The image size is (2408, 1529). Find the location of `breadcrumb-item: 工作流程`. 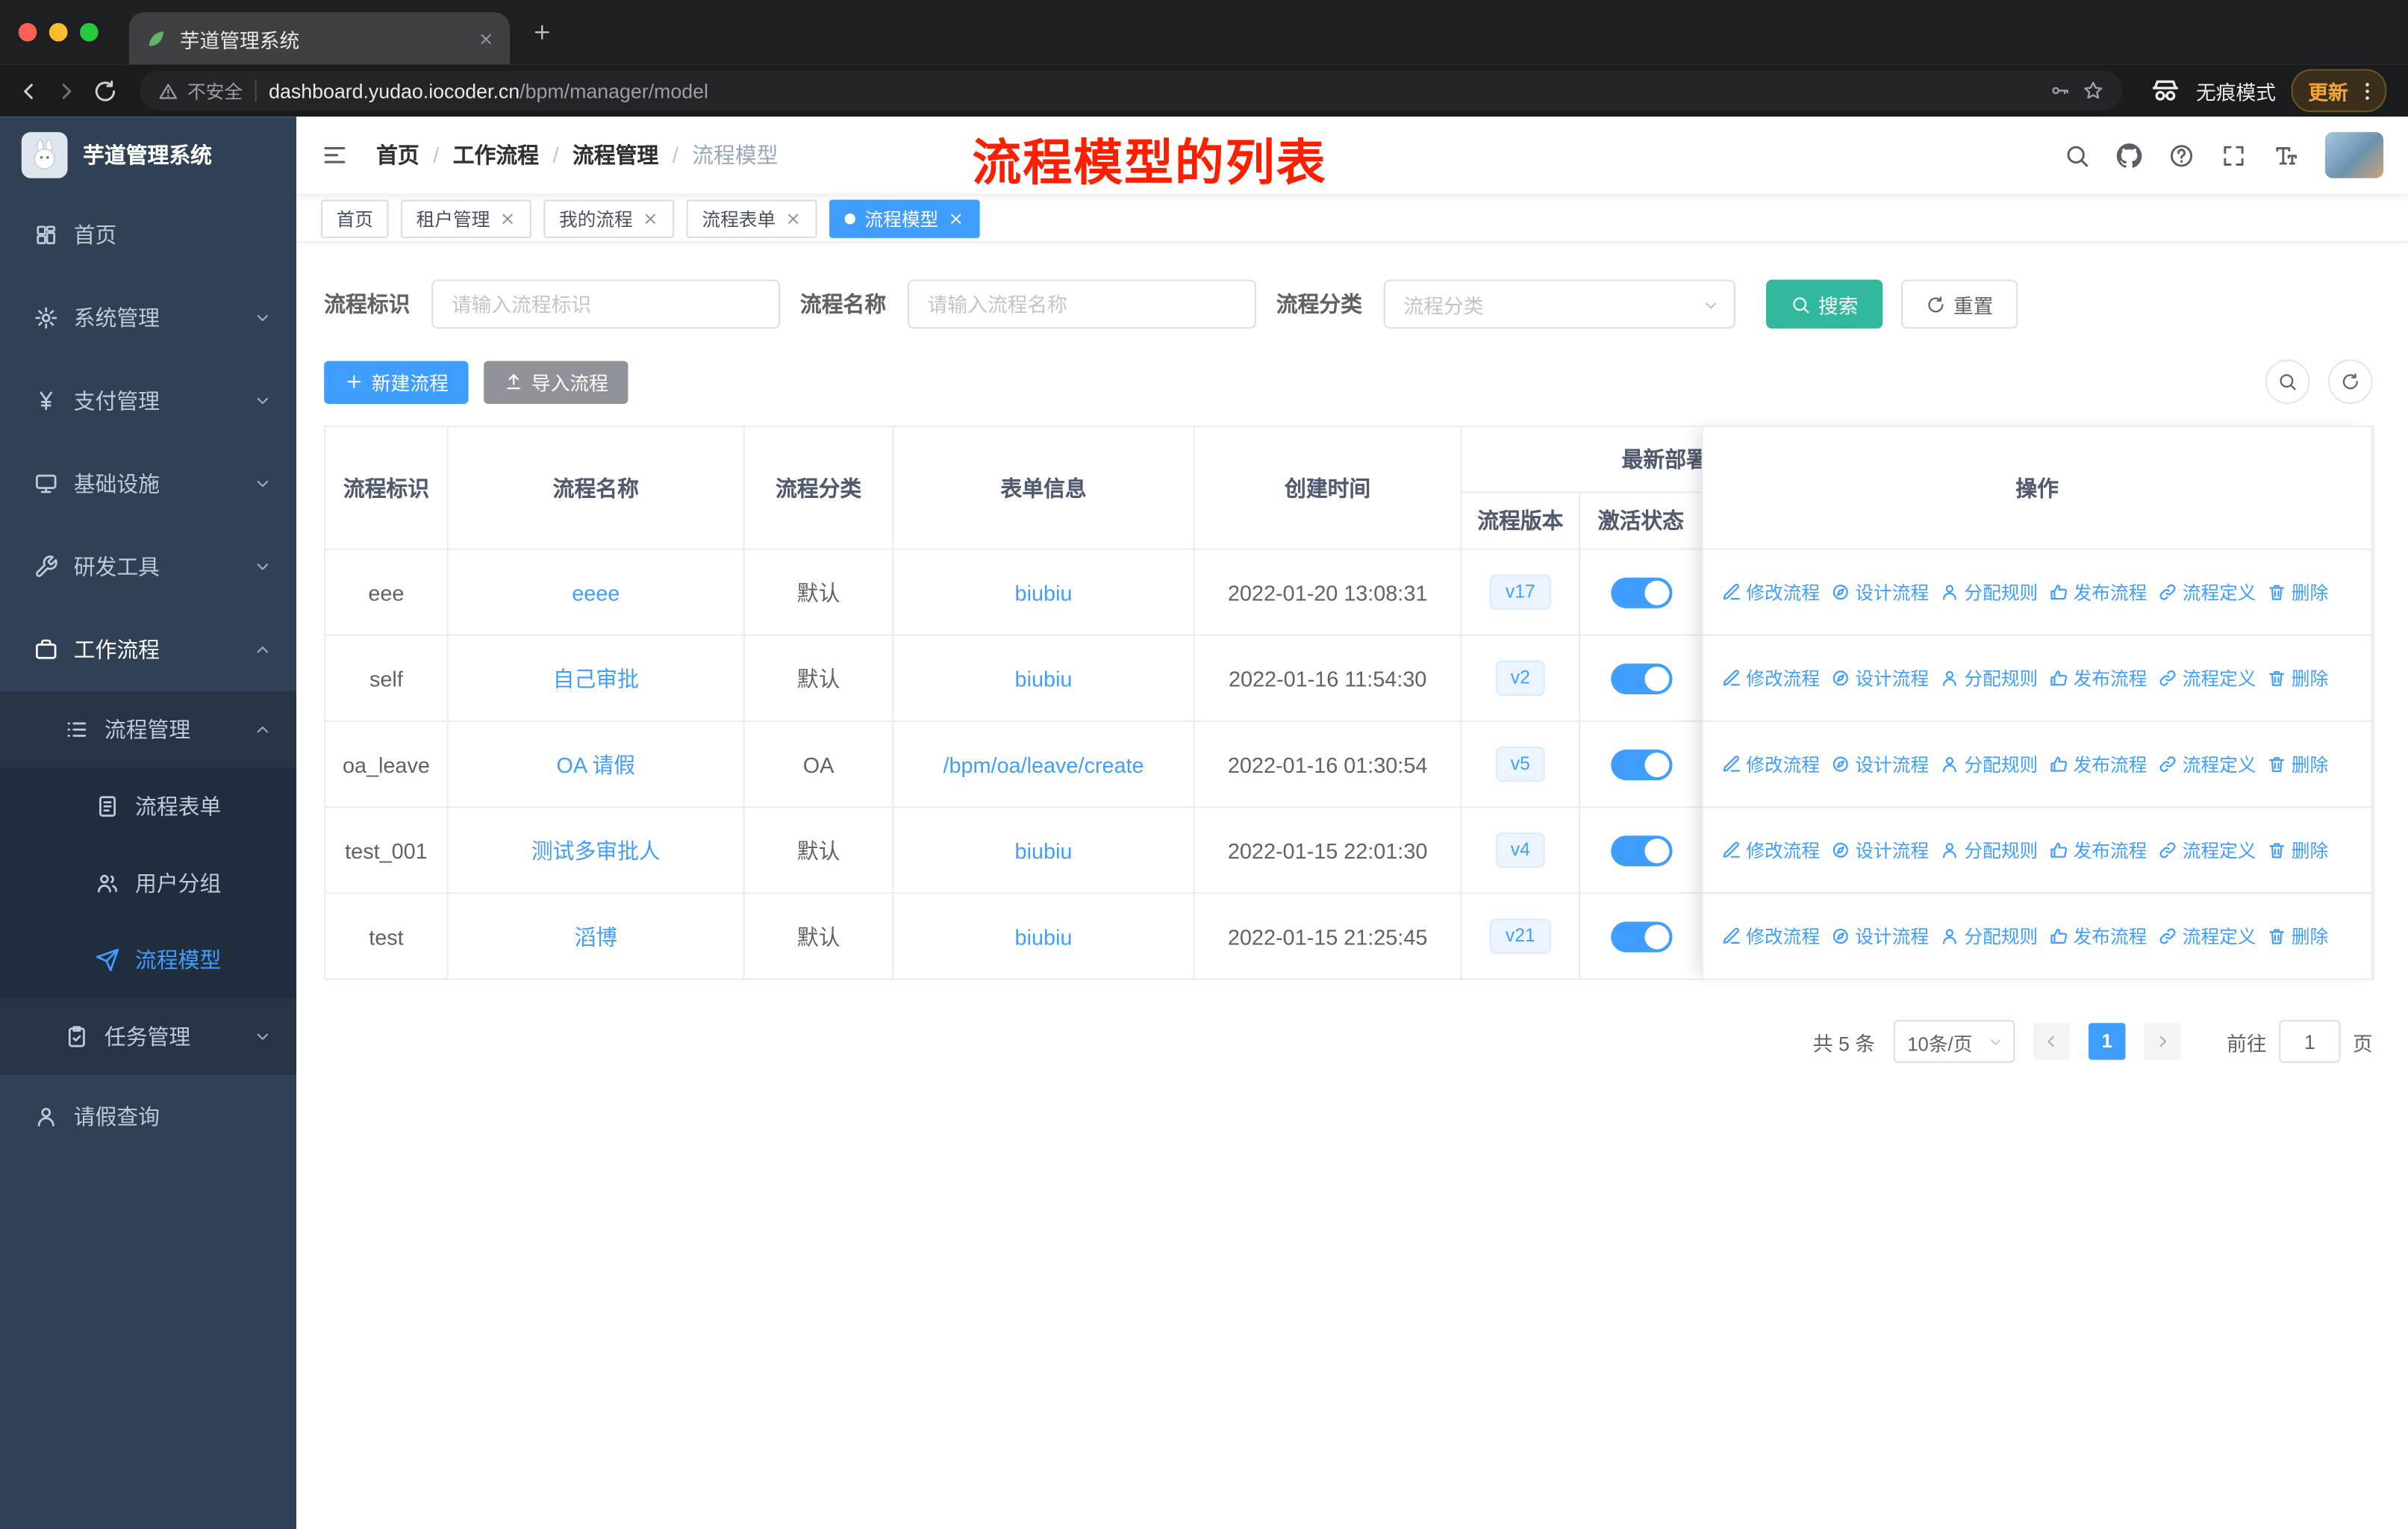

breadcrumb-item: 工作流程 is located at coordinates (496, 155).